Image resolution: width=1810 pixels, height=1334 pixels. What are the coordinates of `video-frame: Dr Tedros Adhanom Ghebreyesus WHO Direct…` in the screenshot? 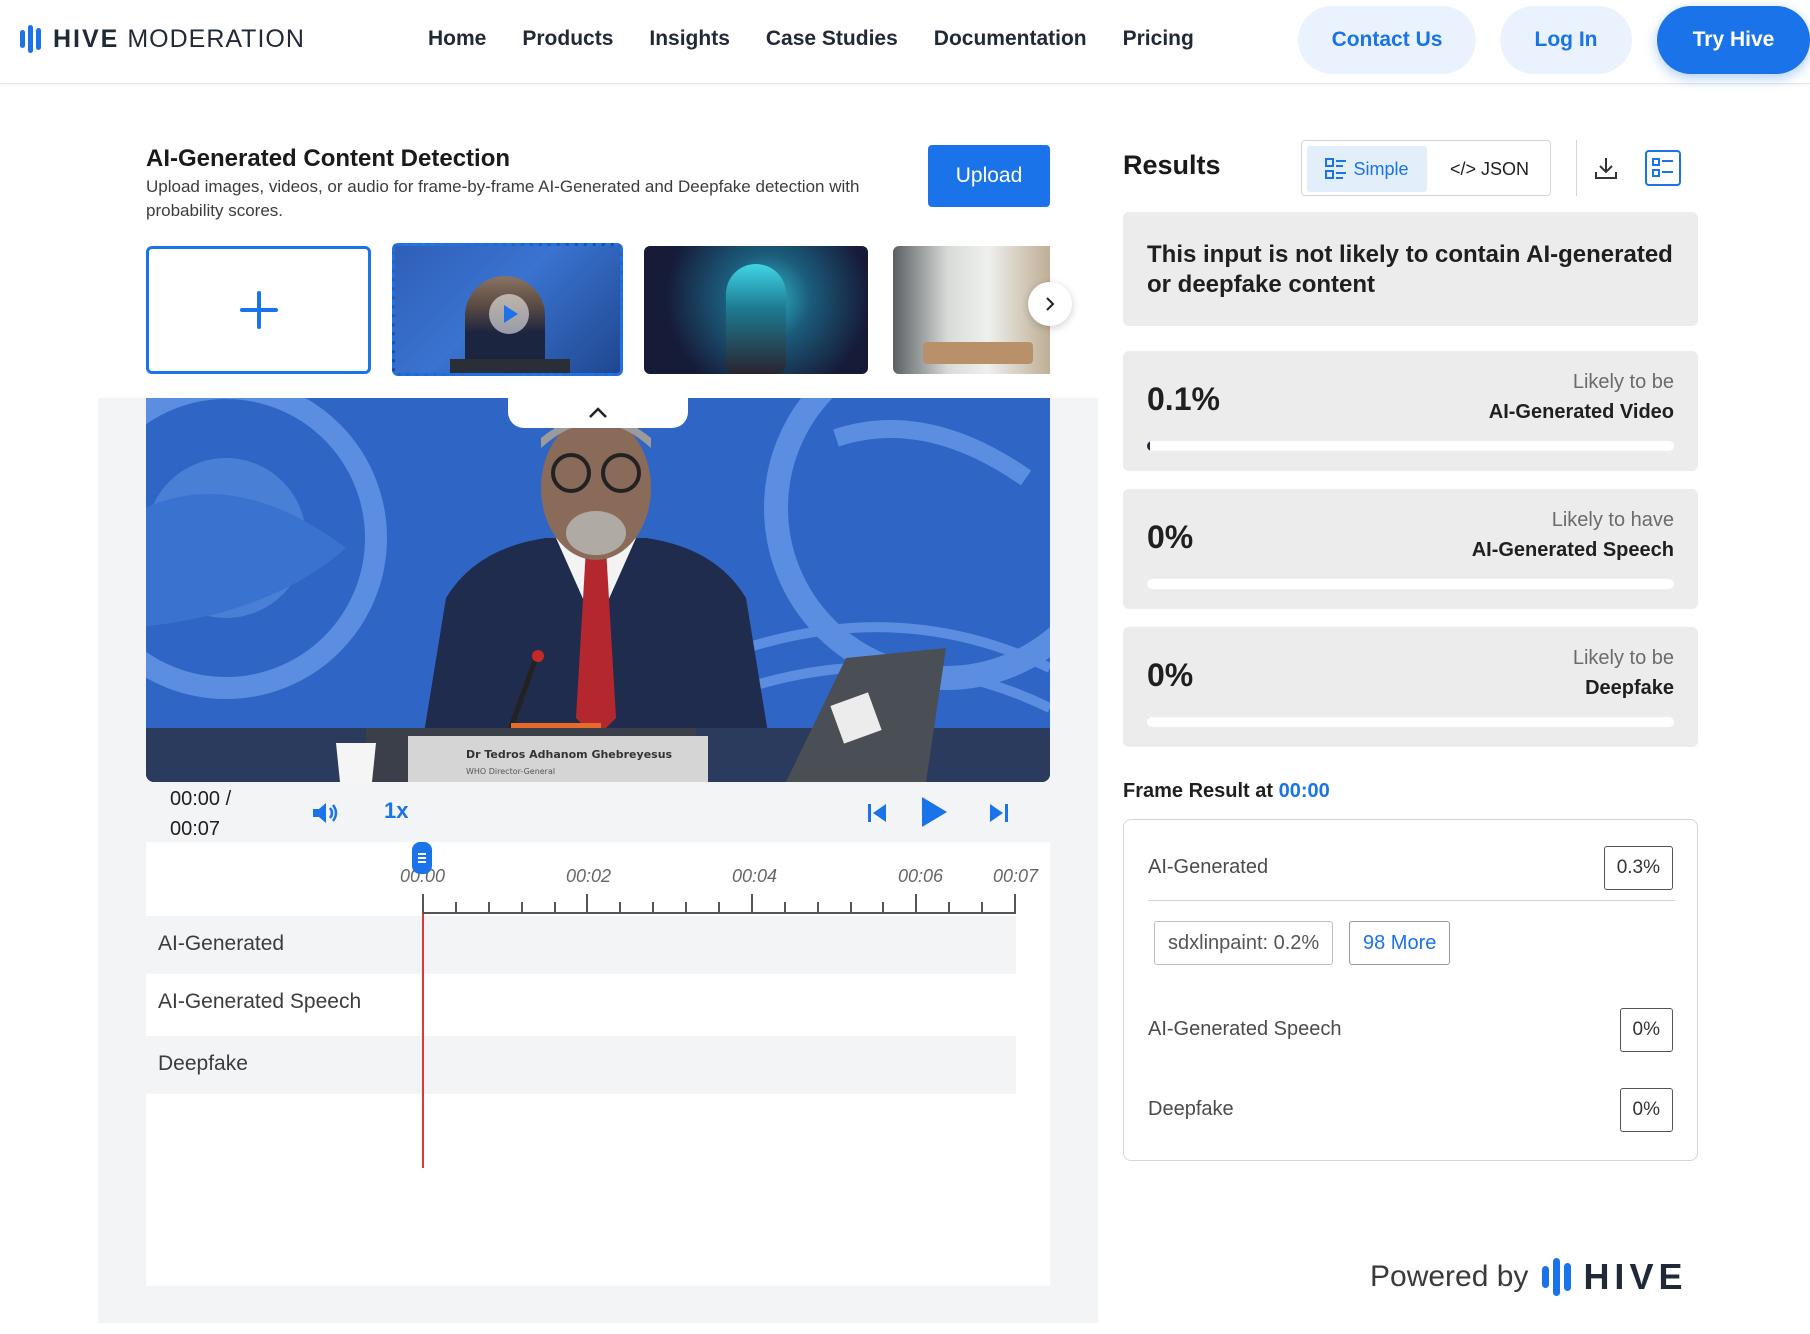 It's located at (598, 590).